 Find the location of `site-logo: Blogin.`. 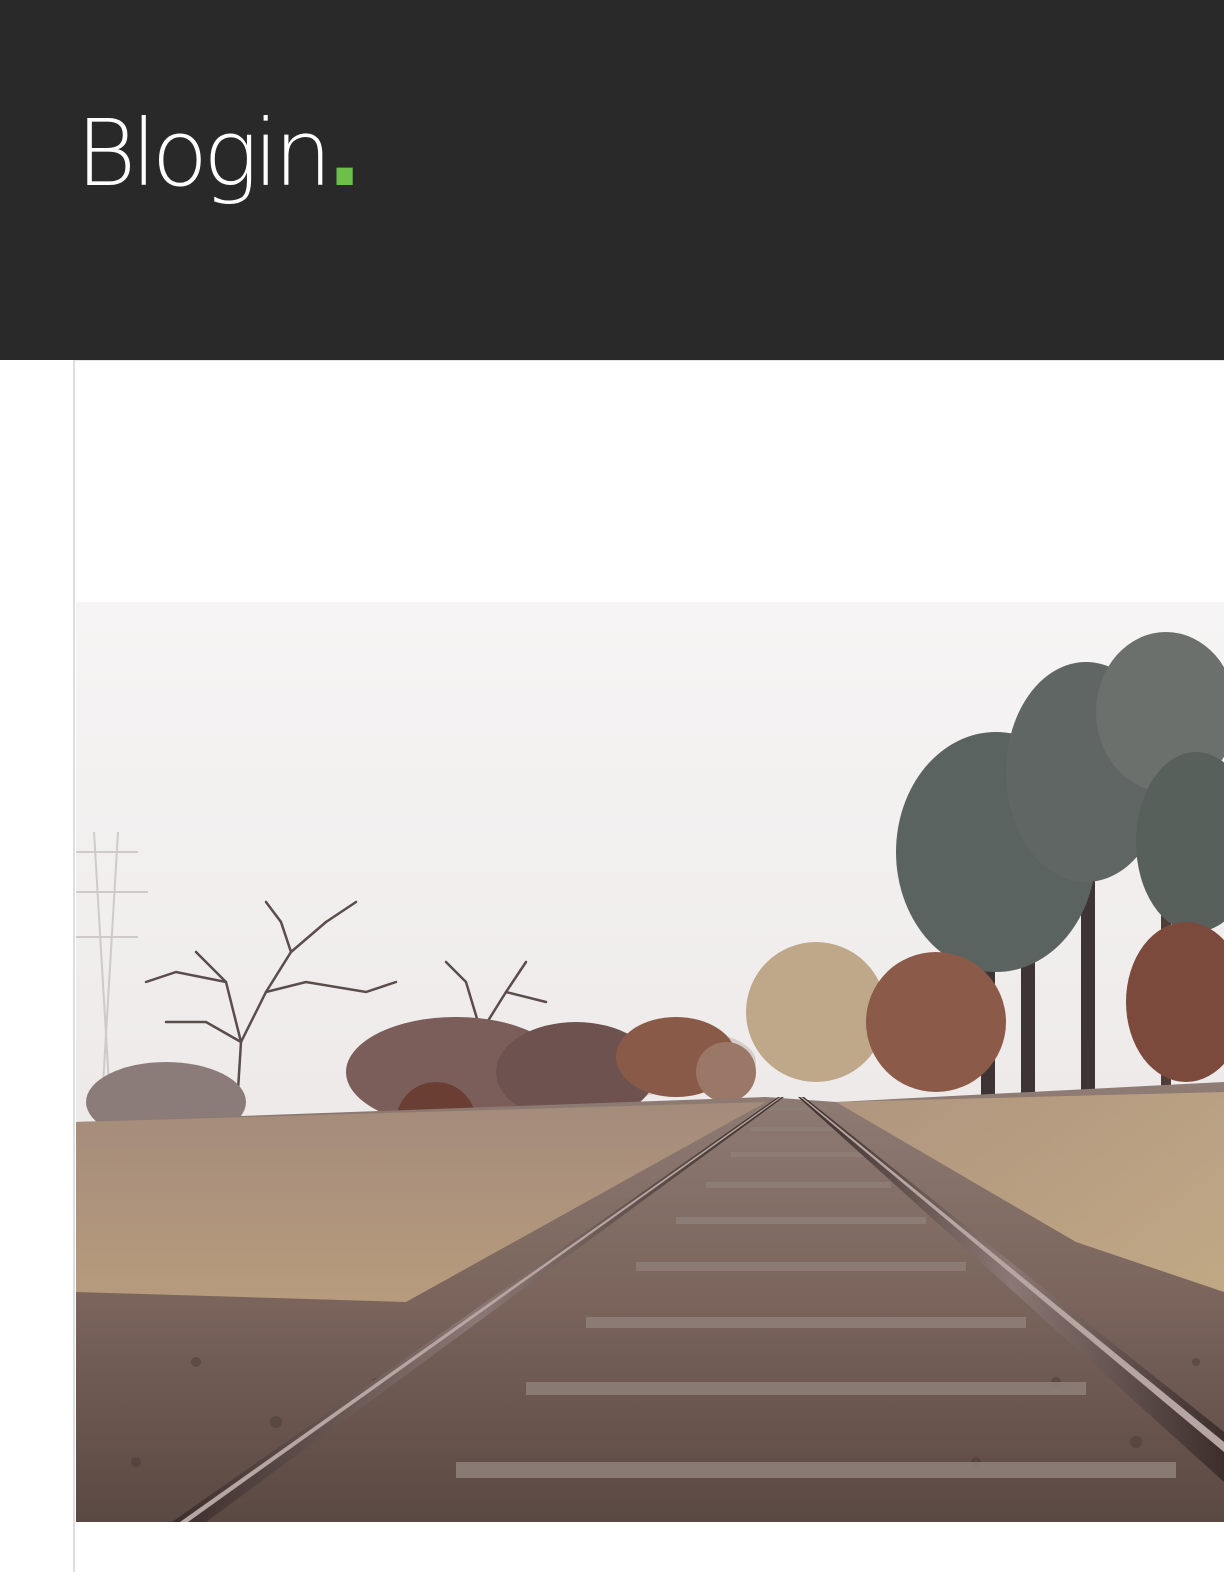

site-logo: Blogin. is located at coordinates (219, 154).